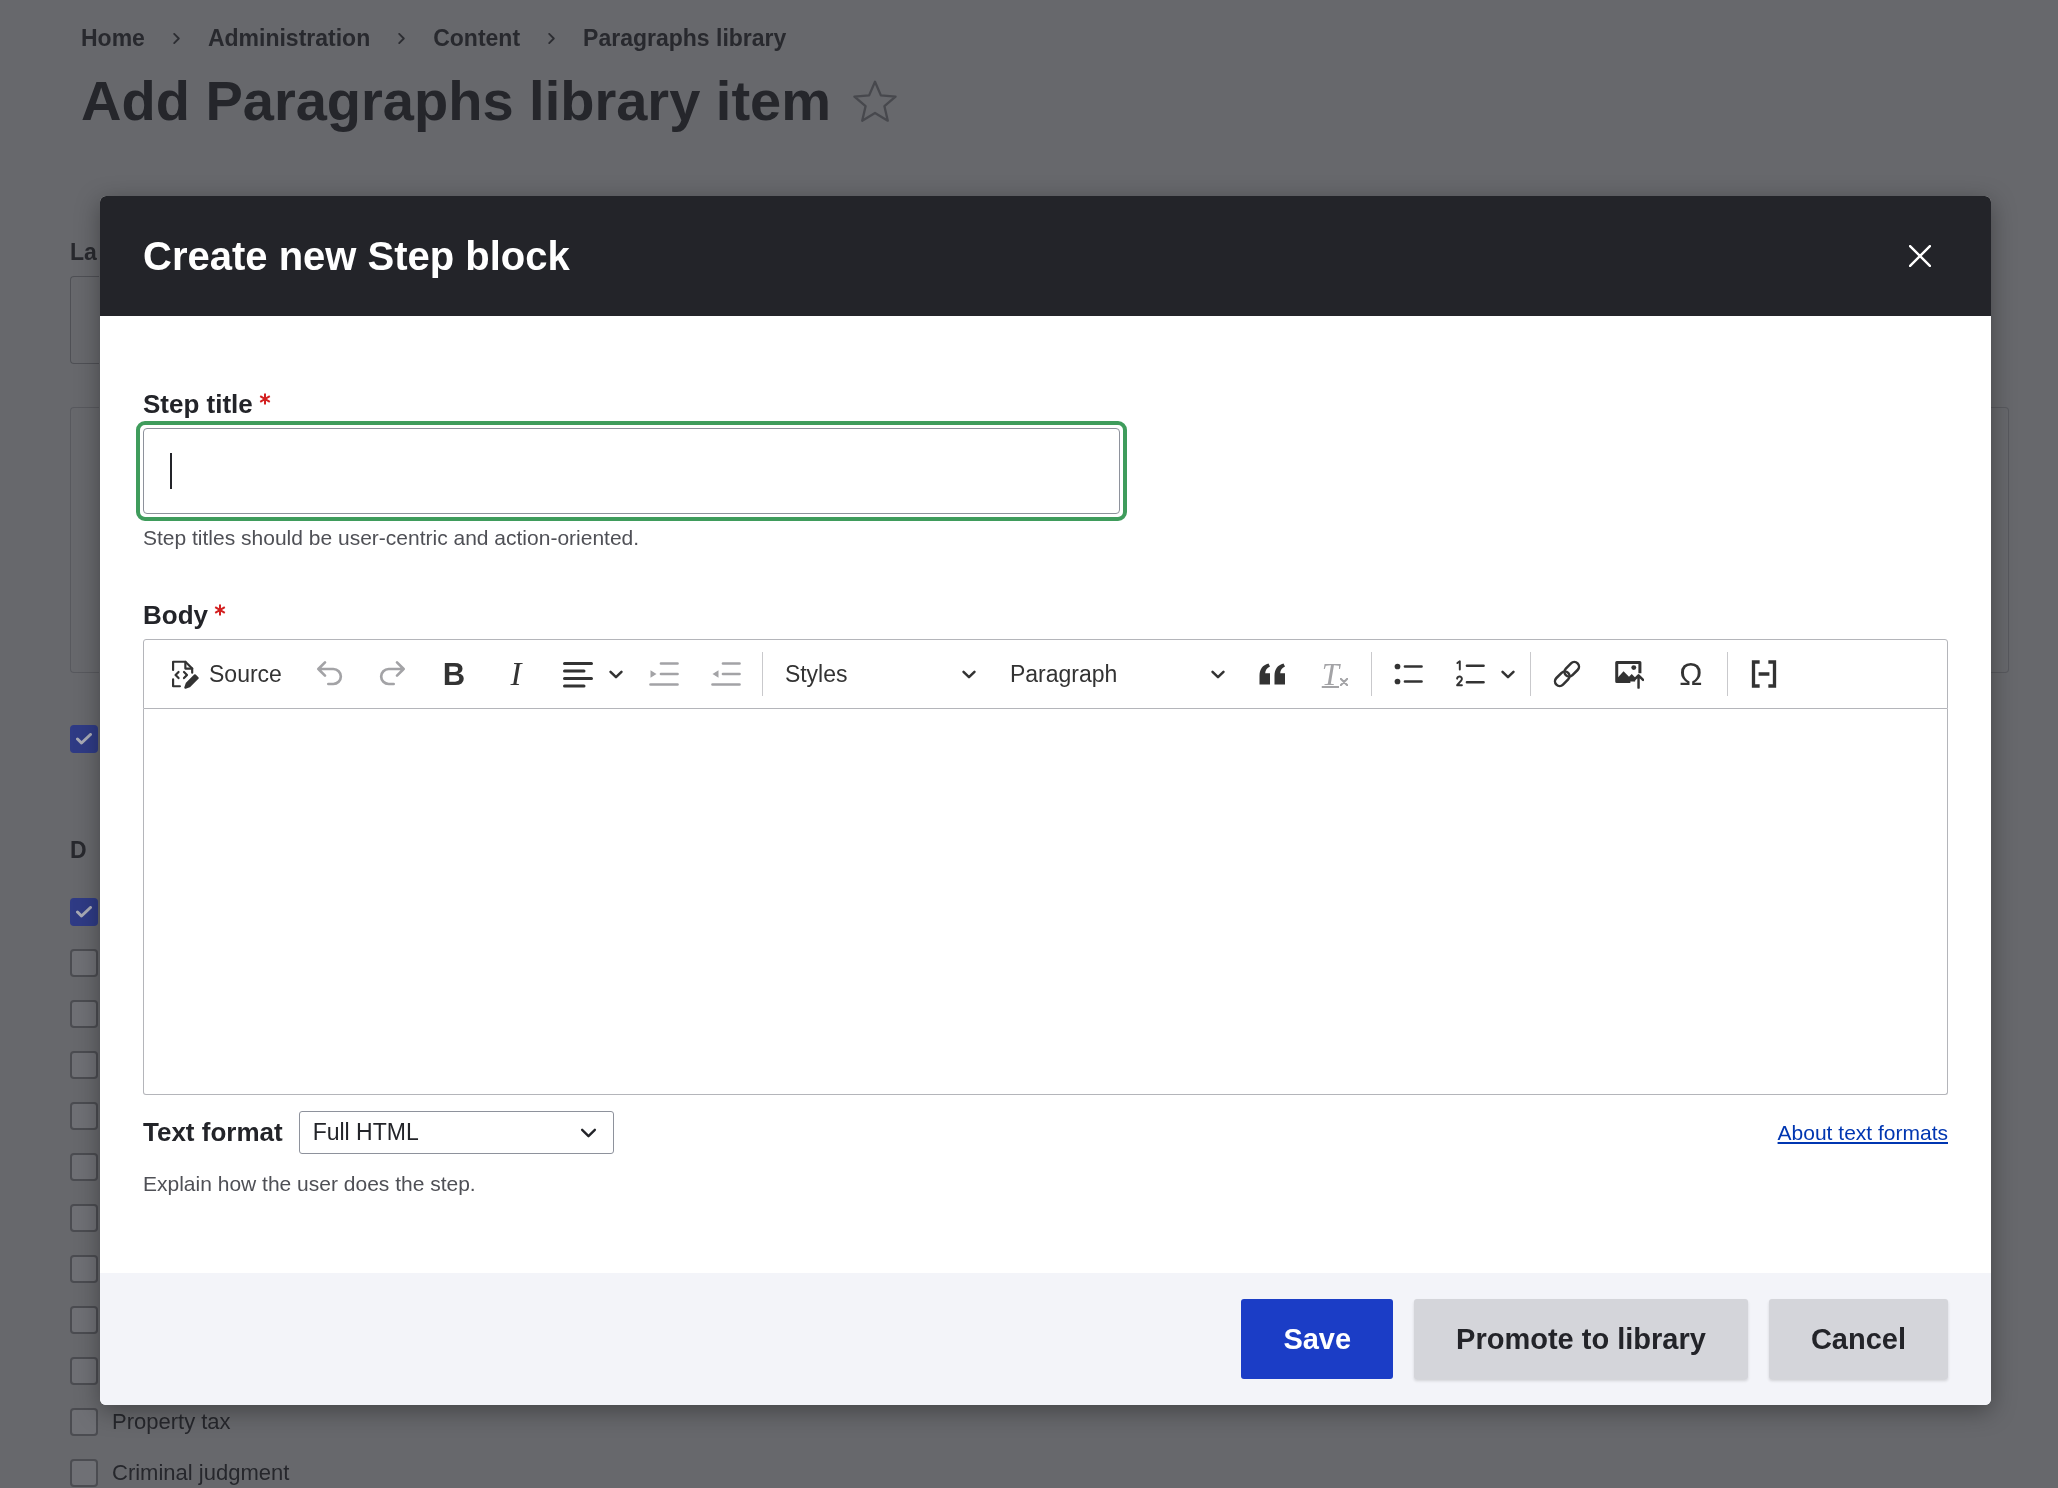 The width and height of the screenshot is (2058, 1488). What do you see at coordinates (1628, 674) in the screenshot?
I see `image-upload-icon` at bounding box center [1628, 674].